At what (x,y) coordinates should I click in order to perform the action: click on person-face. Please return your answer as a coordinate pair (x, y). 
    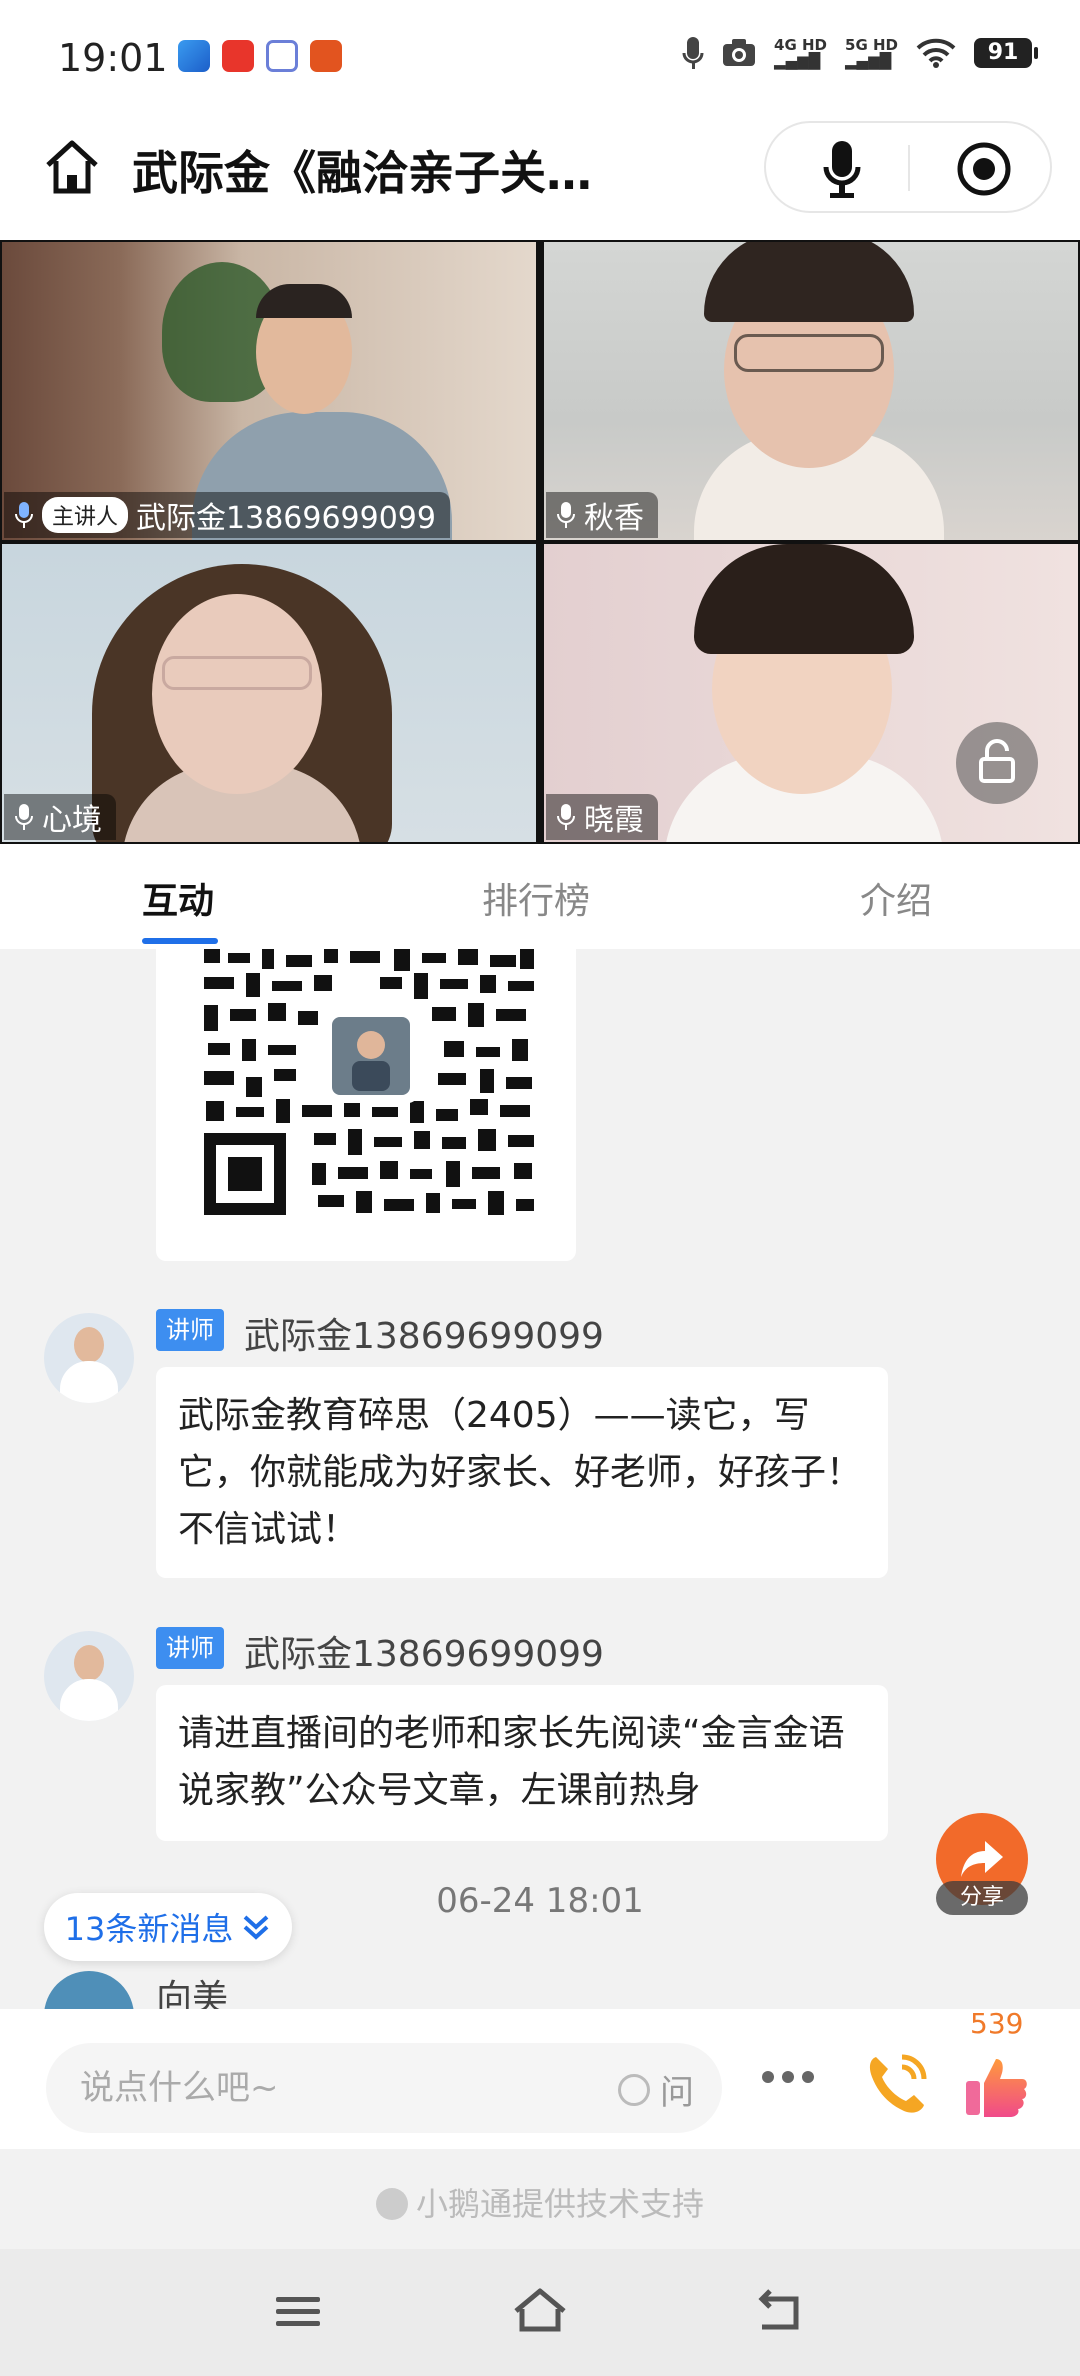
    Looking at the image, I should click on (237, 694).